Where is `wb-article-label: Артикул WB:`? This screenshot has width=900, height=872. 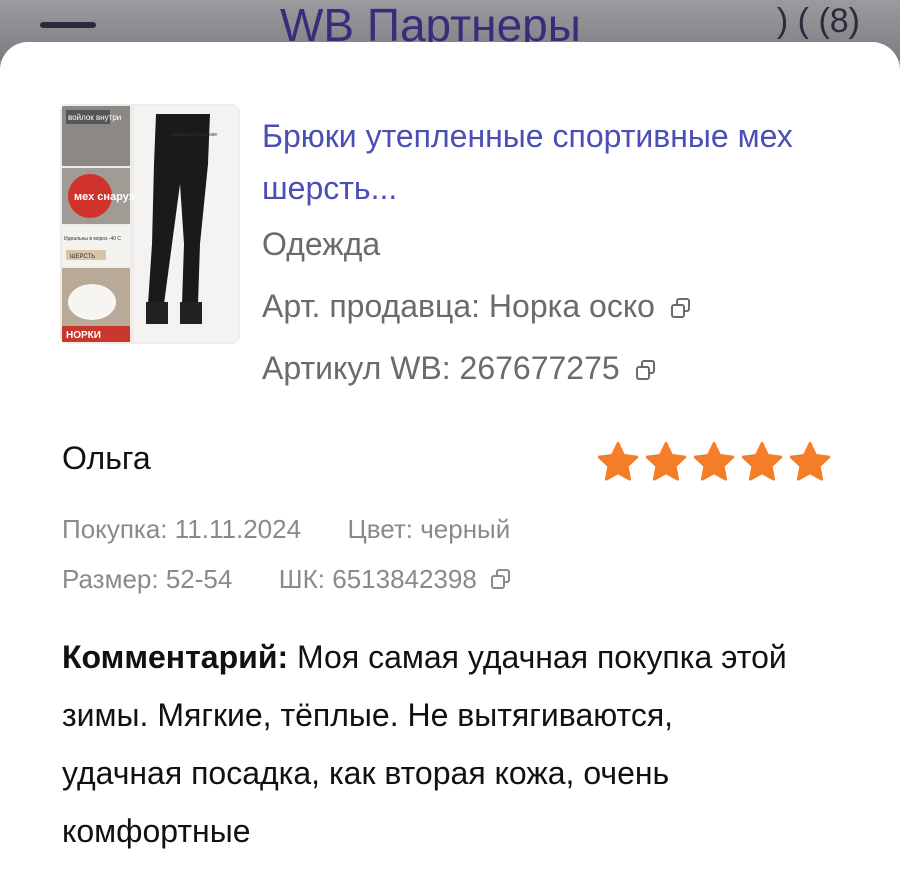
wb-article-label: Артикул WB: is located at coordinates (356, 368).